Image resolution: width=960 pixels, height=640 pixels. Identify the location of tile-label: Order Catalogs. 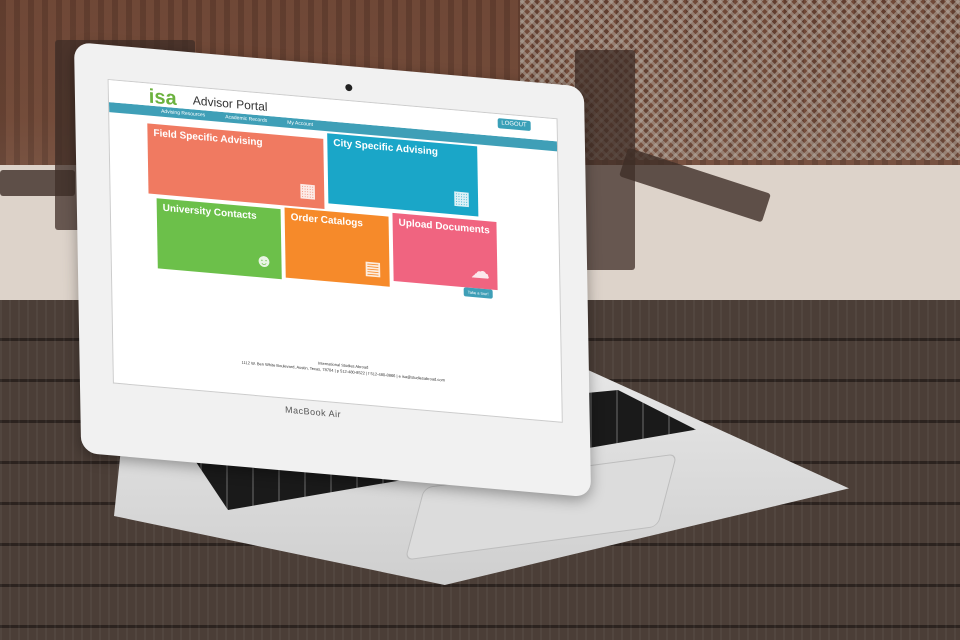
(327, 221).